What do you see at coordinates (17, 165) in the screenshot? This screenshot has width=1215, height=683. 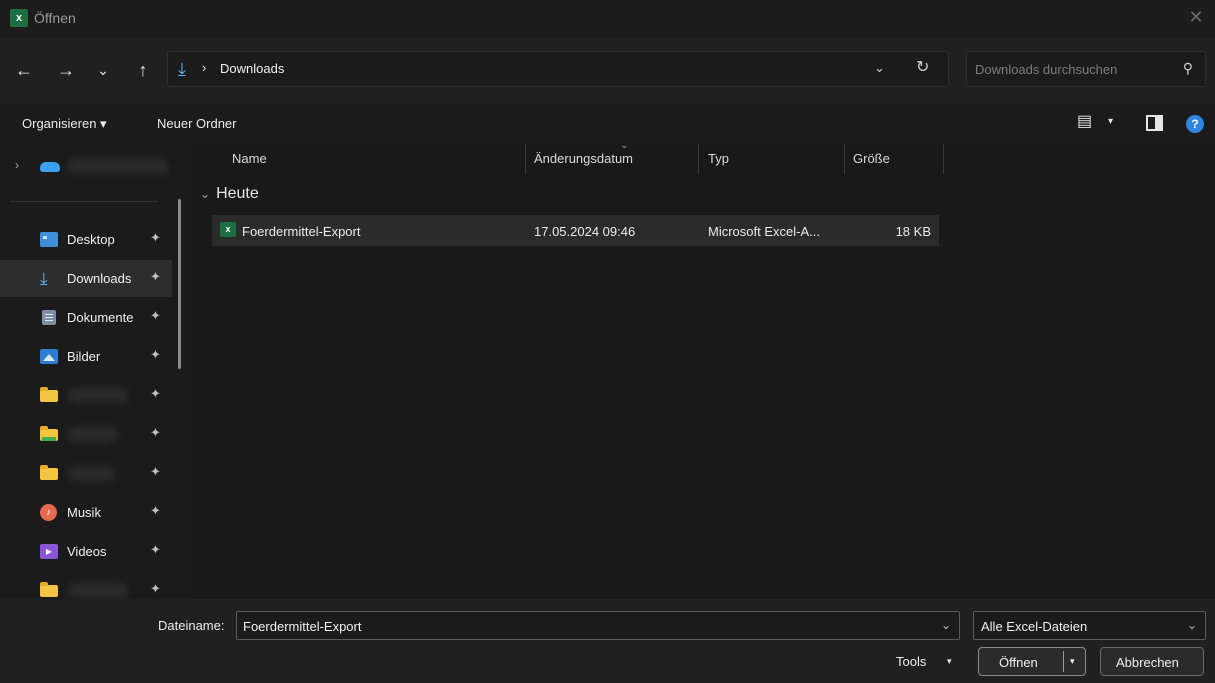 I see `expand-chevron-icon: ›` at bounding box center [17, 165].